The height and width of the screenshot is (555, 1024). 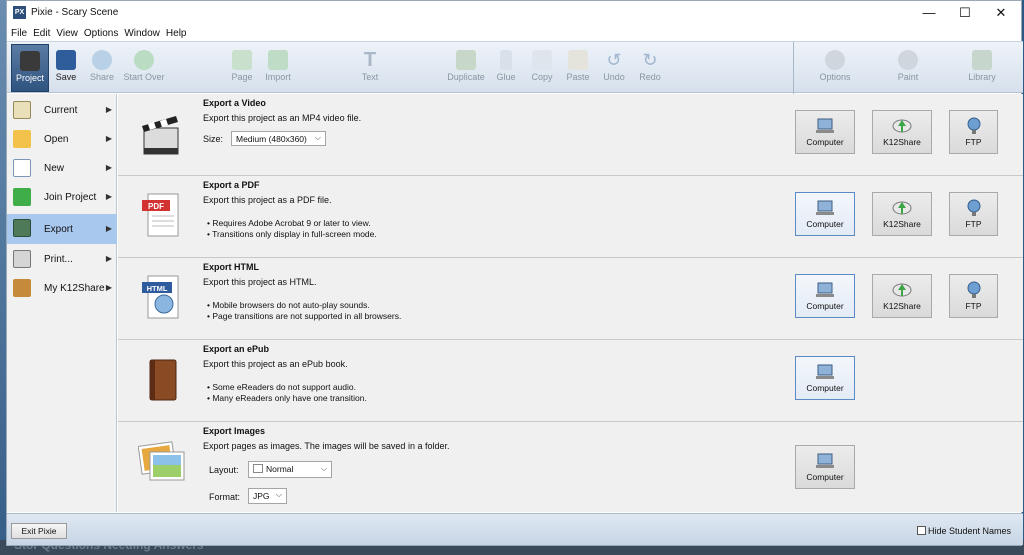 I want to click on hide-student-names-checkbox, so click(x=921, y=530).